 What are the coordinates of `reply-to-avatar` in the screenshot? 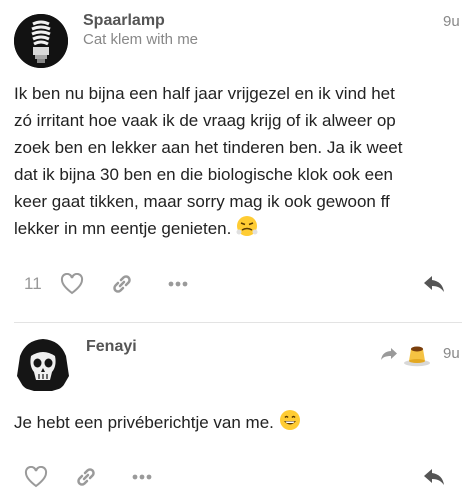 It's located at (417, 354).